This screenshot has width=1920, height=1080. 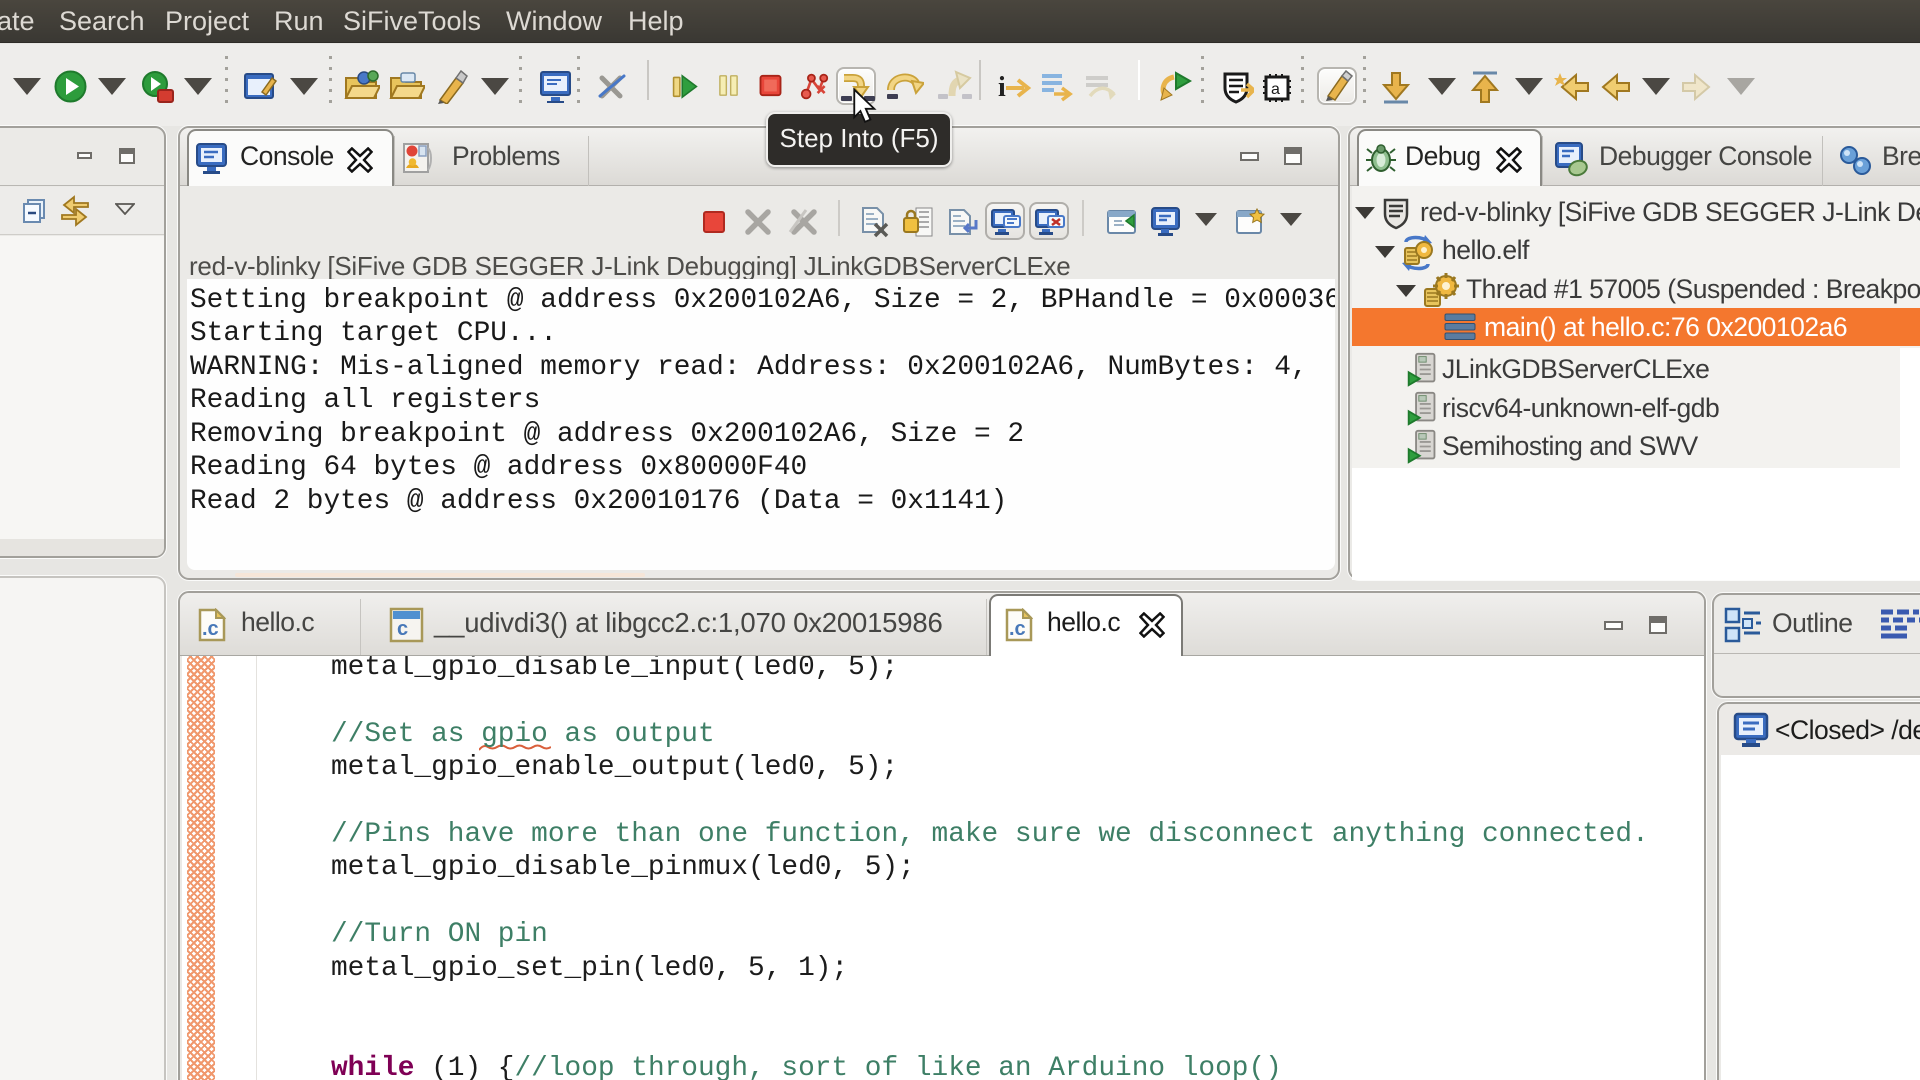 What do you see at coordinates (1002, 87) in the screenshot?
I see `svg-text: i` at bounding box center [1002, 87].